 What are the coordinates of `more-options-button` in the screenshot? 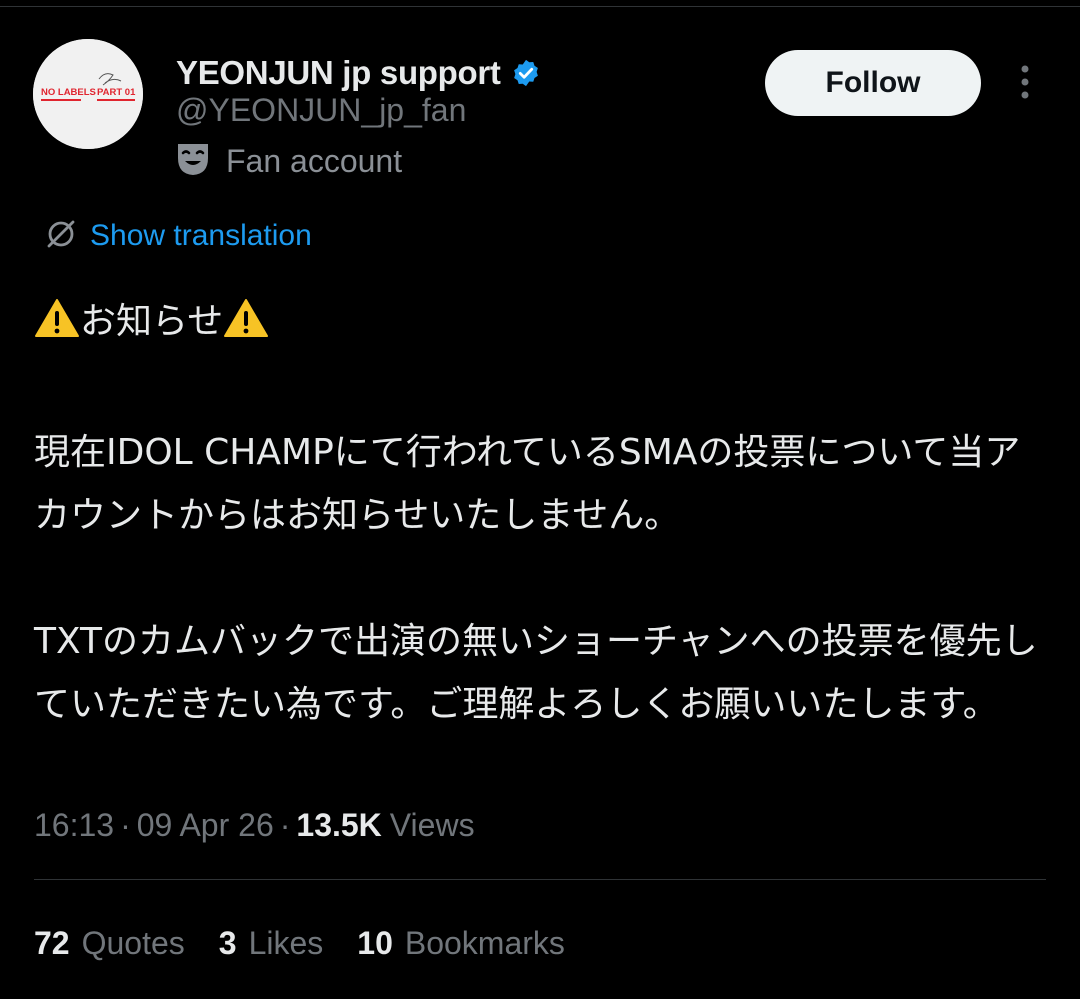 It's located at (1025, 84).